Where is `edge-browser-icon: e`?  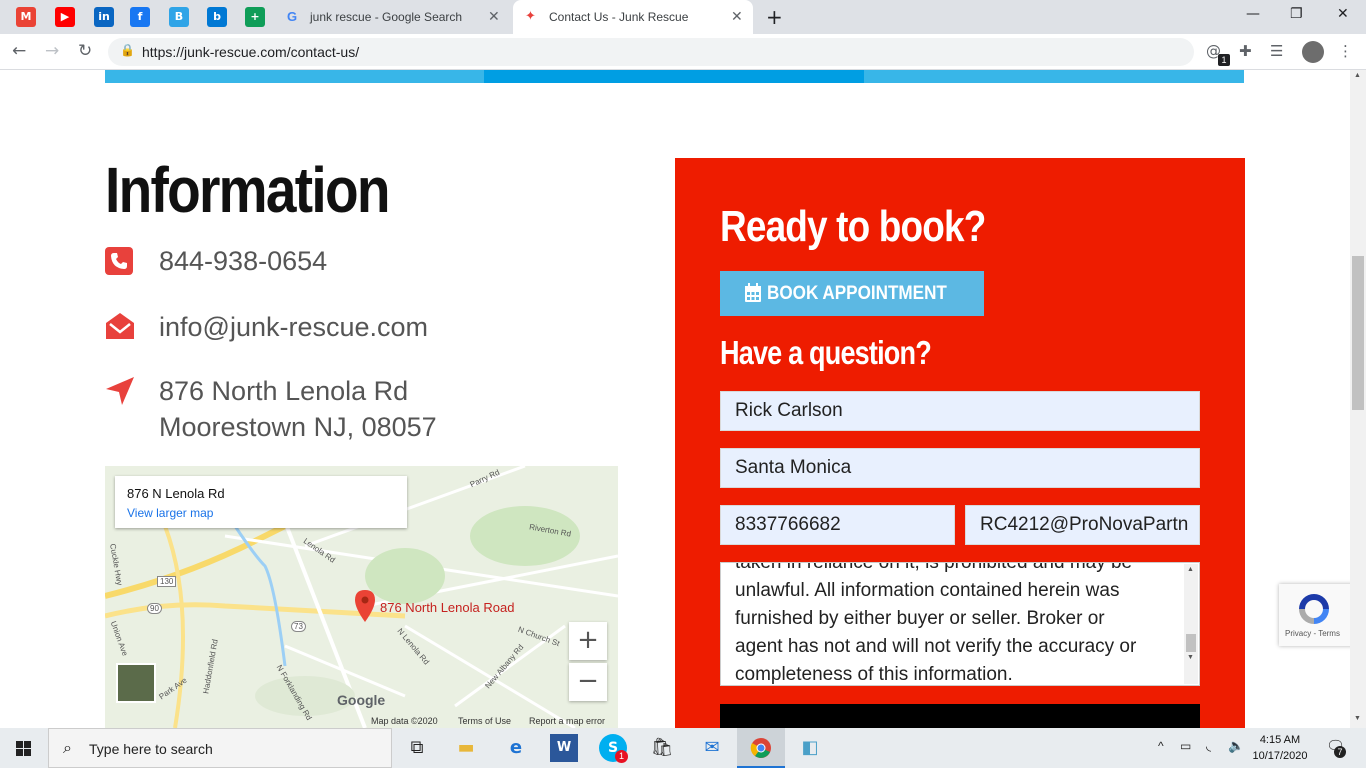 edge-browser-icon: e is located at coordinates (516, 748).